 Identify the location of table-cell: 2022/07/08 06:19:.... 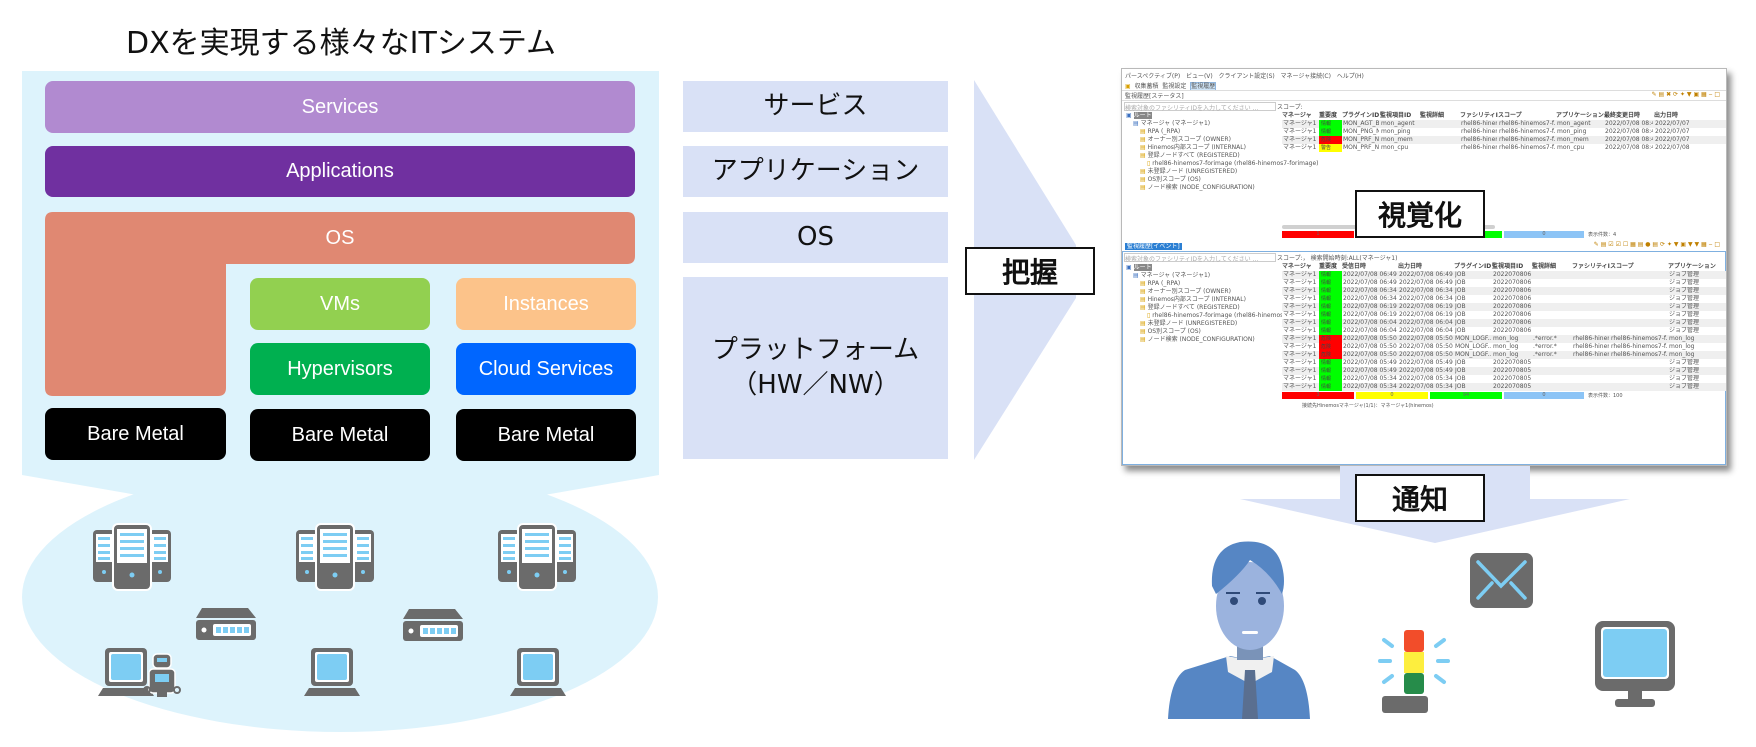
(1370, 314).